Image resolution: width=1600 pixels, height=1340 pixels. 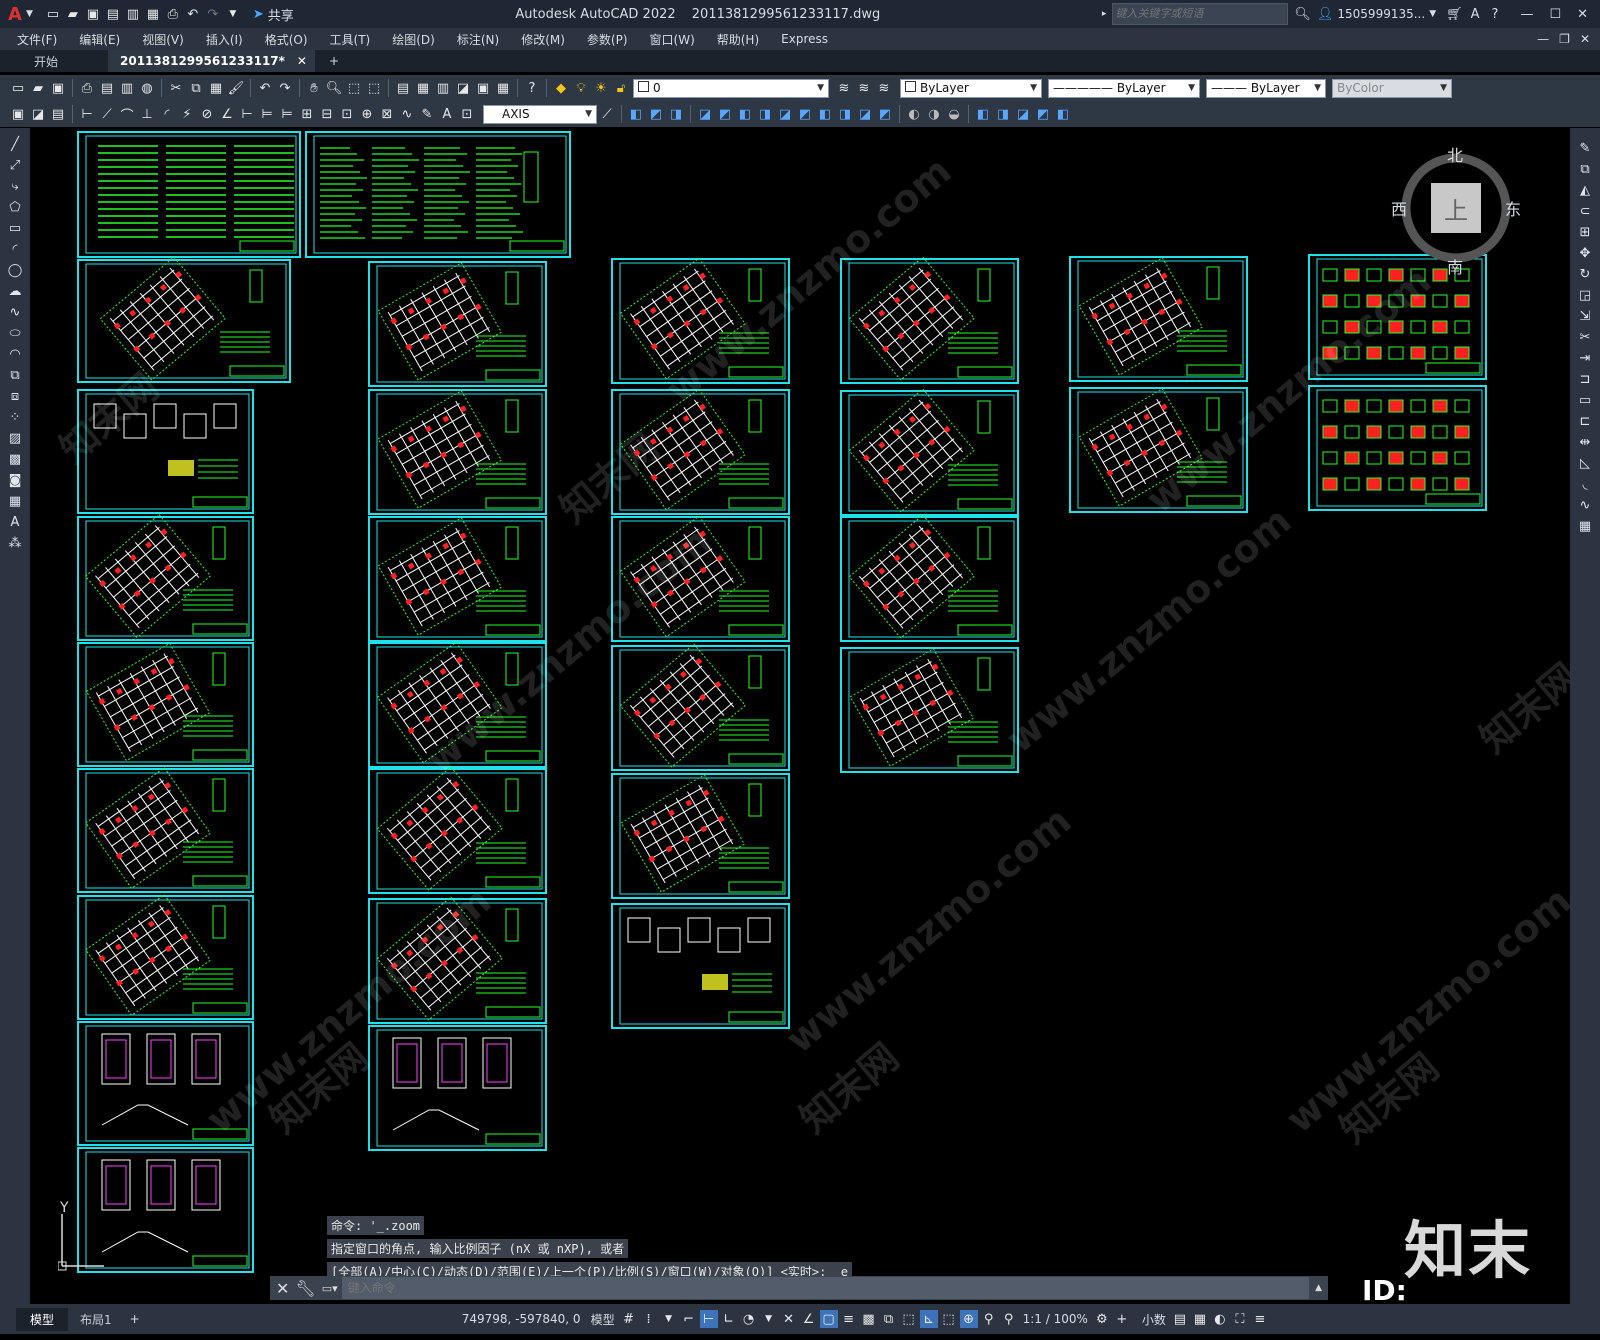 I want to click on menu-edit: 编辑(E), so click(x=99, y=39).